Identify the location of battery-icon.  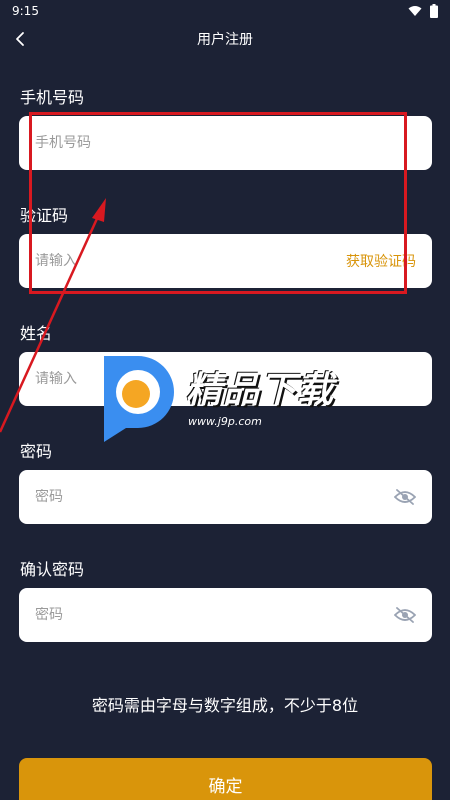
(434, 11).